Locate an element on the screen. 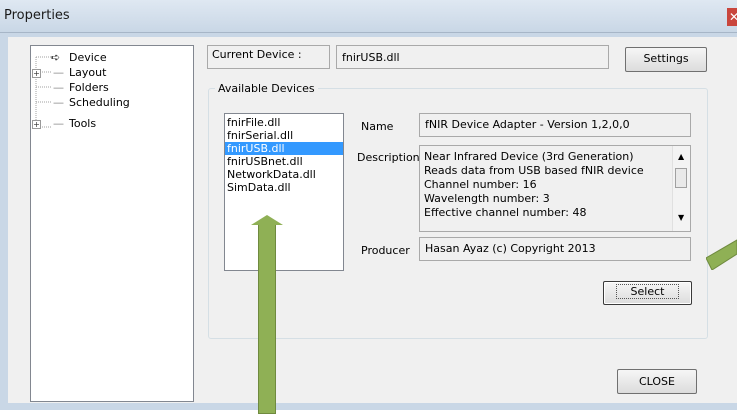  current-device-label-box: Current Device : is located at coordinates (268, 57).